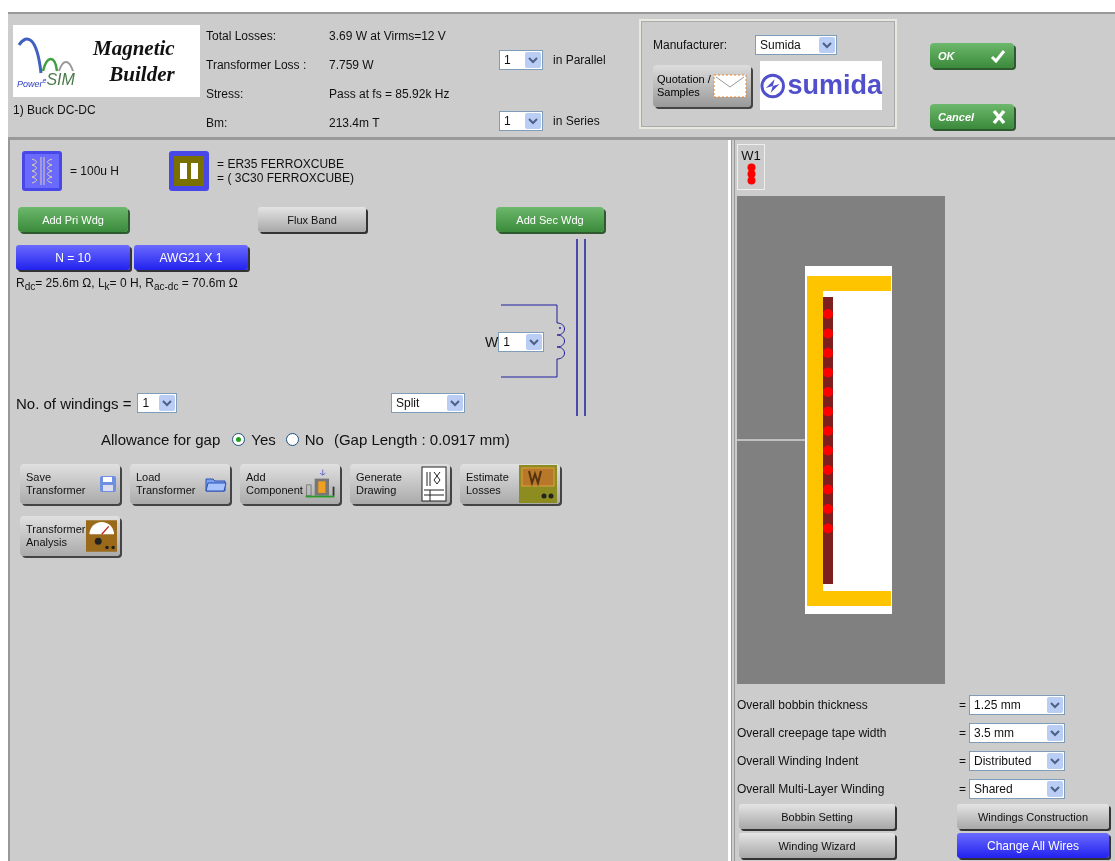  What do you see at coordinates (812, 733) in the screenshot?
I see `setting-label: Overall creepage tape width` at bounding box center [812, 733].